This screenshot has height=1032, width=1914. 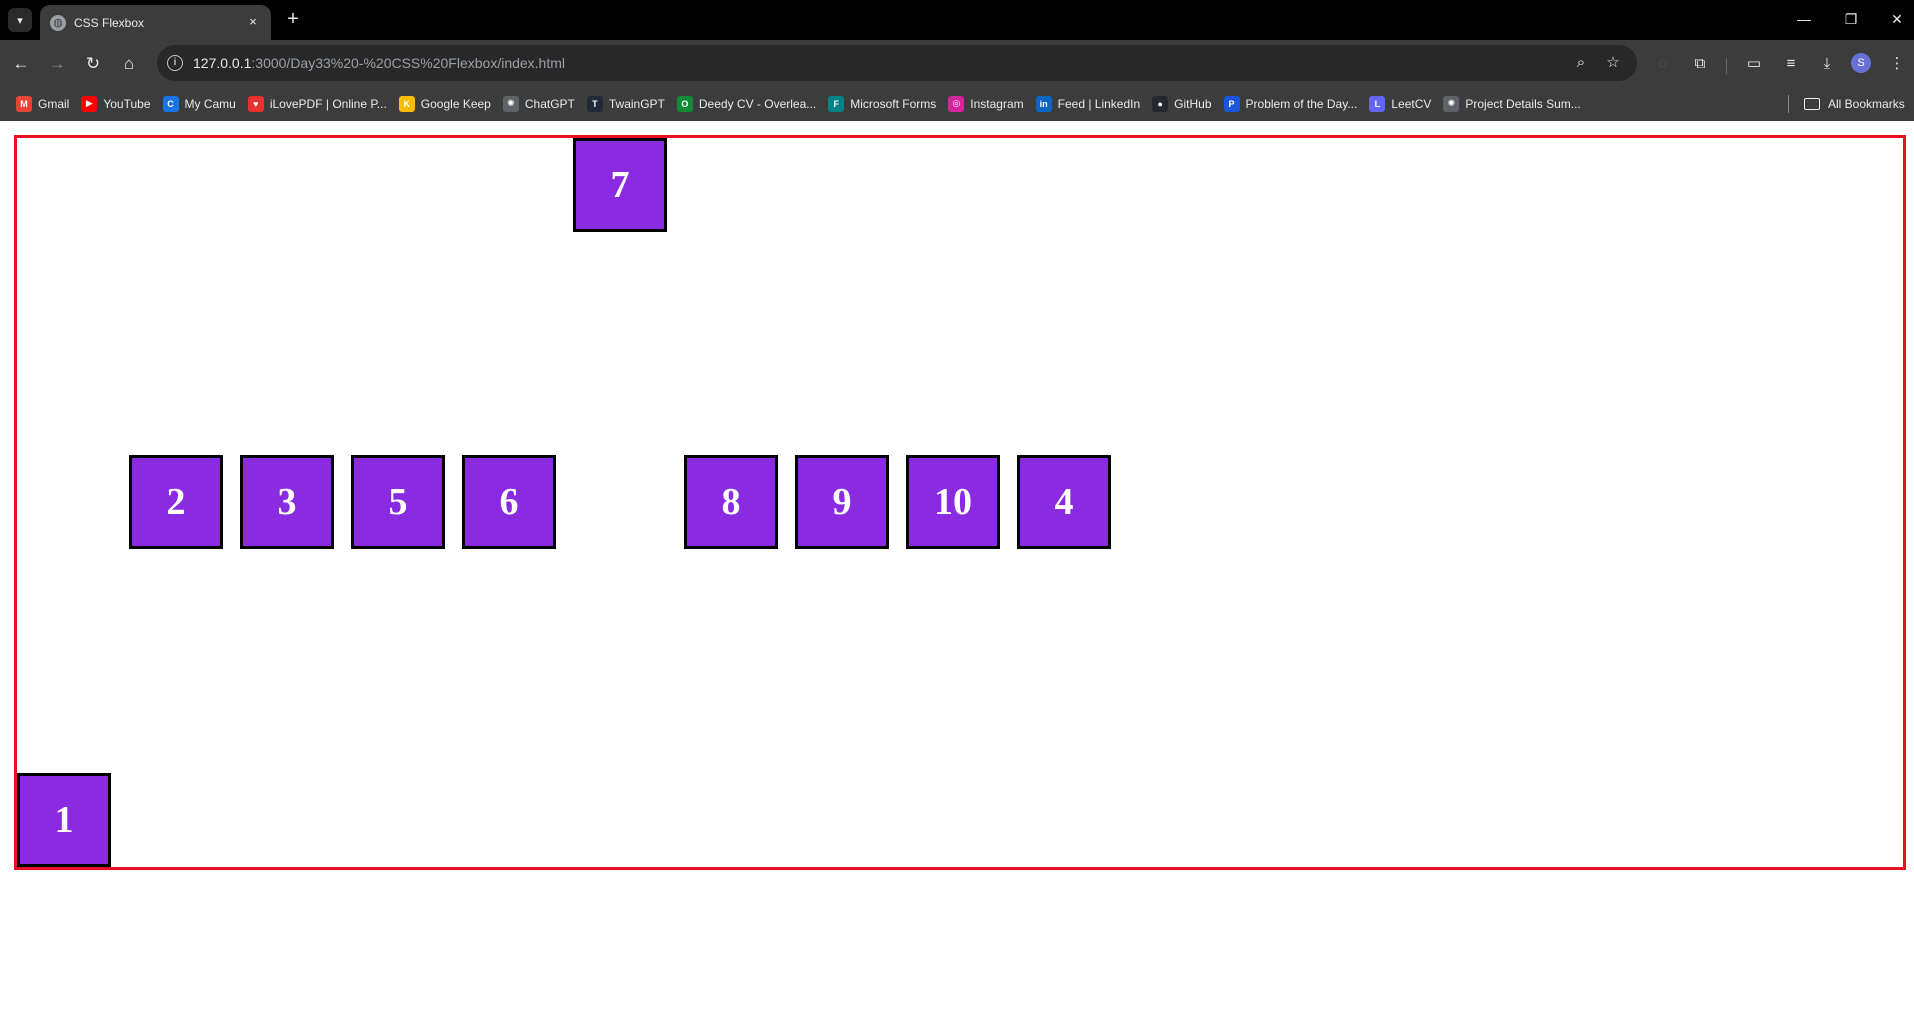 What do you see at coordinates (24, 103) in the screenshot?
I see `gmail-icon: M` at bounding box center [24, 103].